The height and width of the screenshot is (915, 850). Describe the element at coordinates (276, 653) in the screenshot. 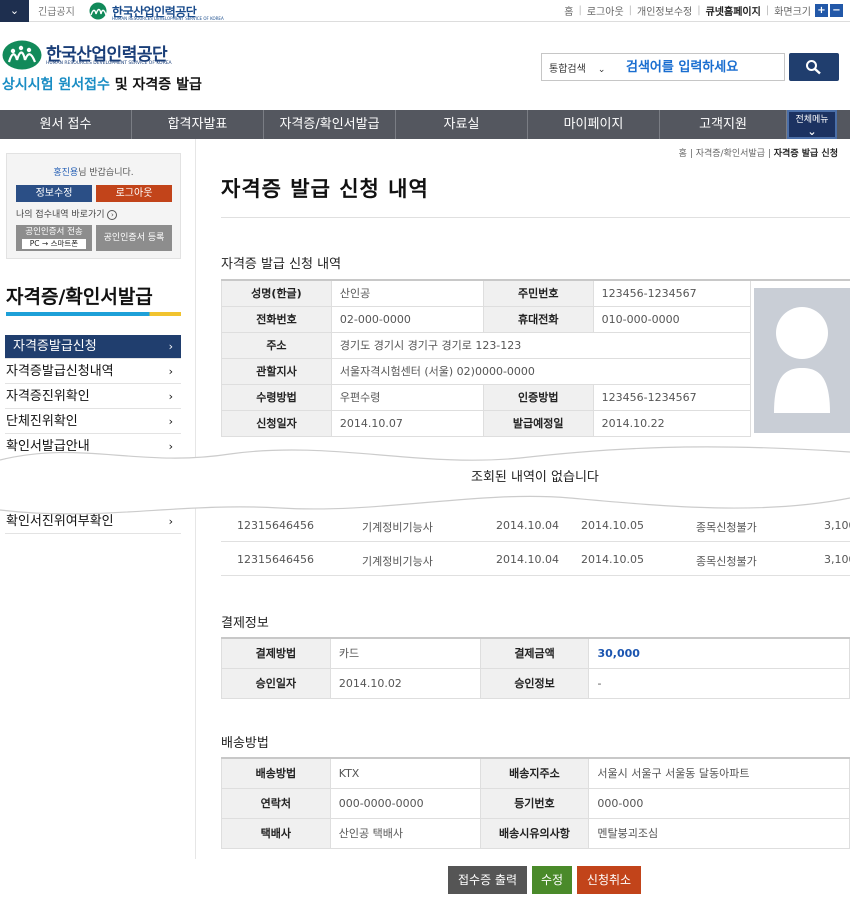

I see `pay-method-label: 결제방법` at that location.